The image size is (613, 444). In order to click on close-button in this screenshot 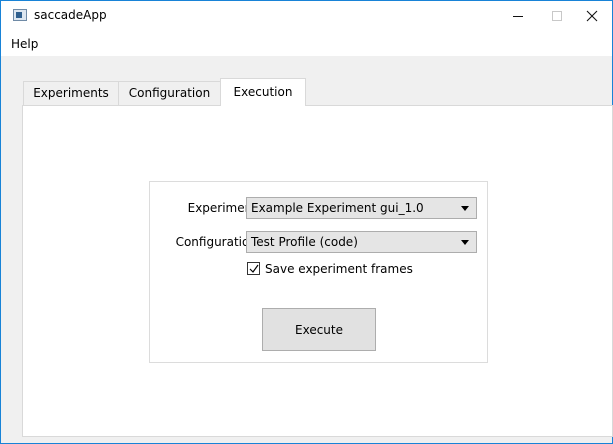, I will do `click(592, 16)`.